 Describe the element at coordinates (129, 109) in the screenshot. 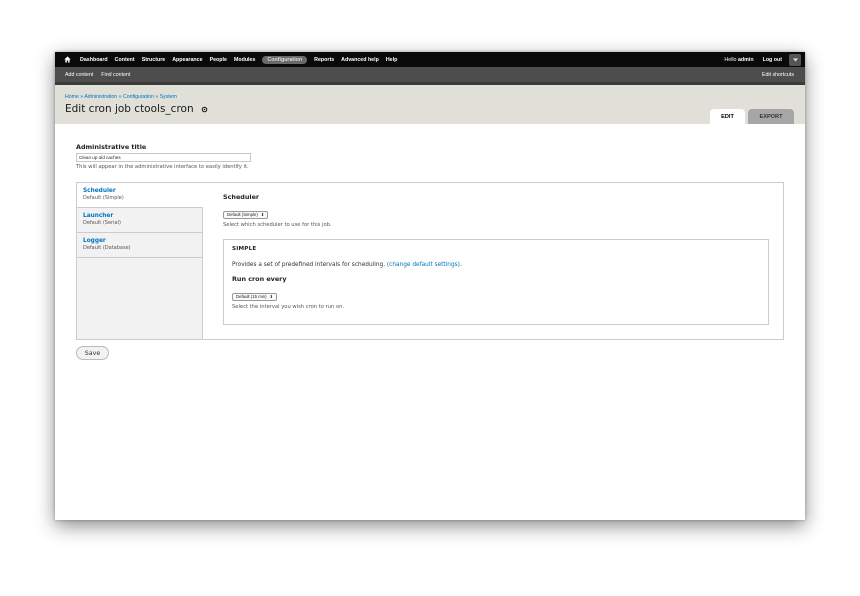

I see `page-title: Edit cron job ctools_cron` at that location.